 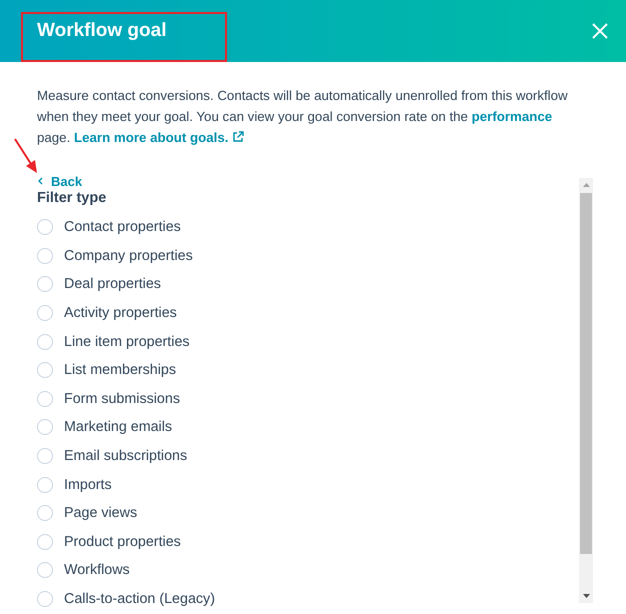 What do you see at coordinates (120, 313) in the screenshot?
I see `option-label: Activity properties` at bounding box center [120, 313].